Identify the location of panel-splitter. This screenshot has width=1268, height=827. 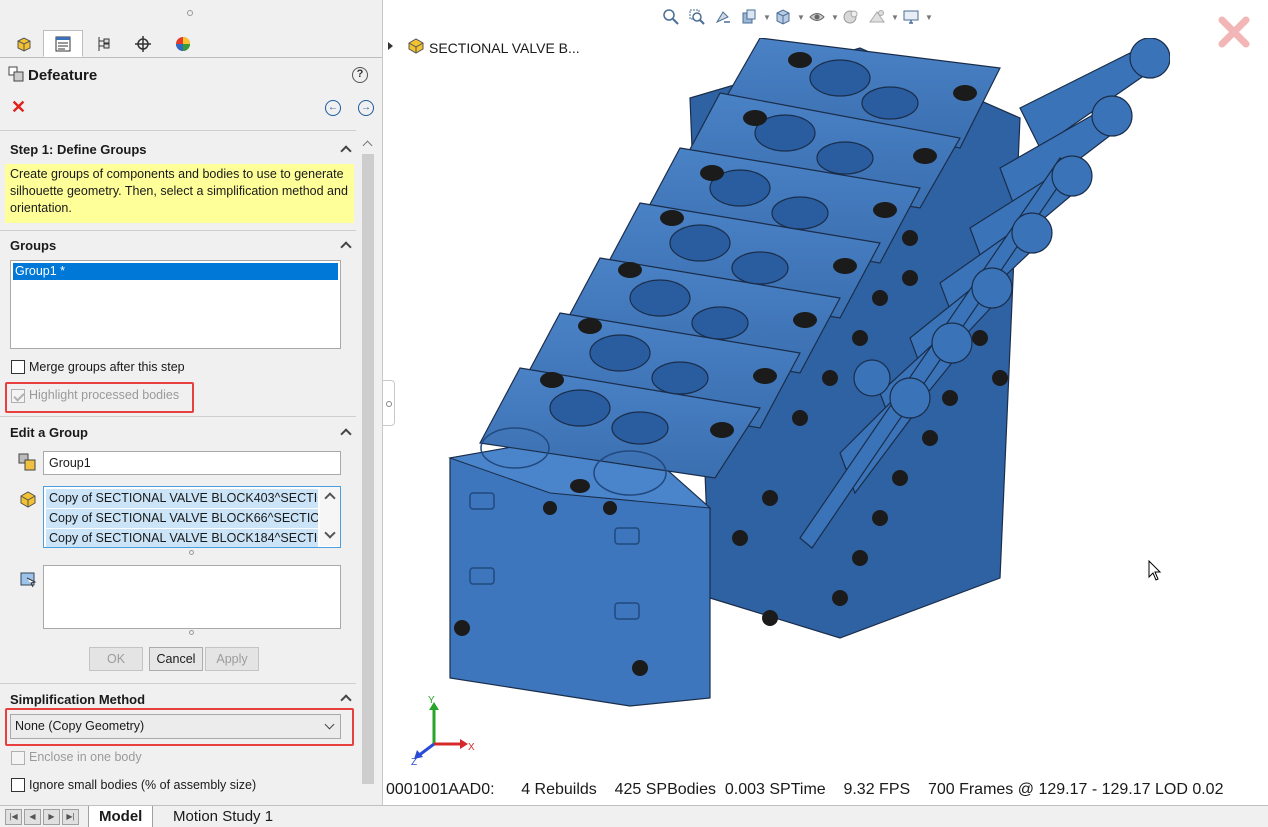
(389, 402).